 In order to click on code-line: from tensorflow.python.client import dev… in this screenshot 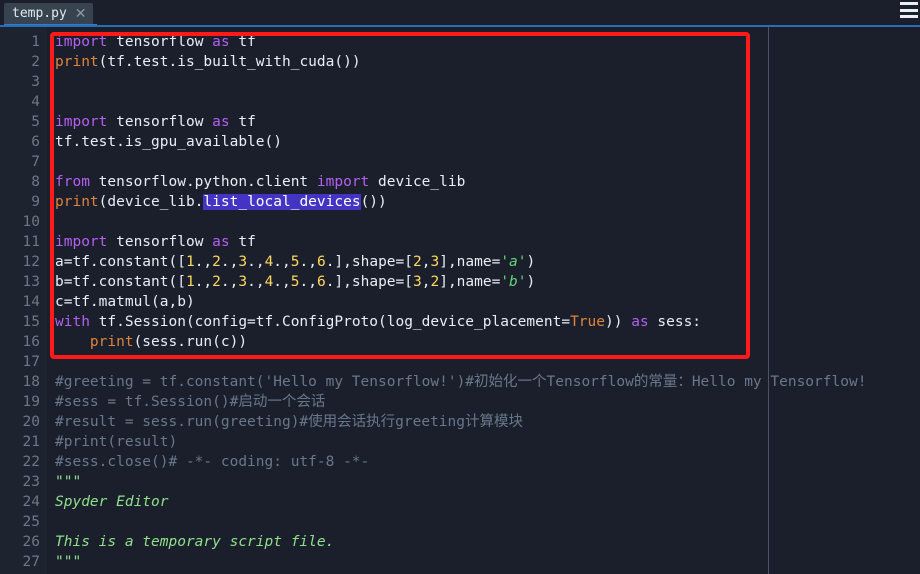, I will do `click(260, 182)`.